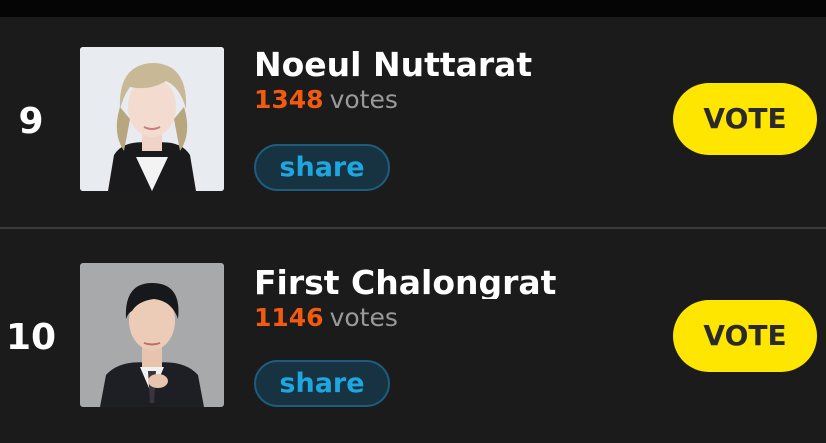  I want to click on entry-info: Noeul Nuttarat 1348 votes, so click(393, 79).